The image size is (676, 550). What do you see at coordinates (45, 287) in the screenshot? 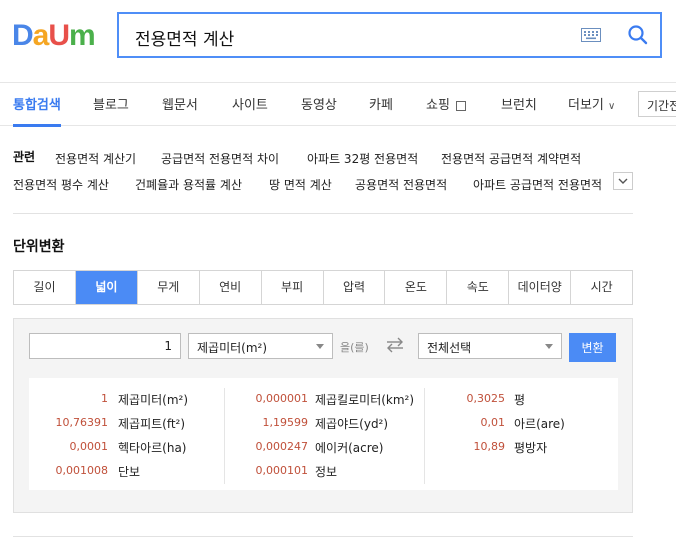
I see `tab-length: 길이` at bounding box center [45, 287].